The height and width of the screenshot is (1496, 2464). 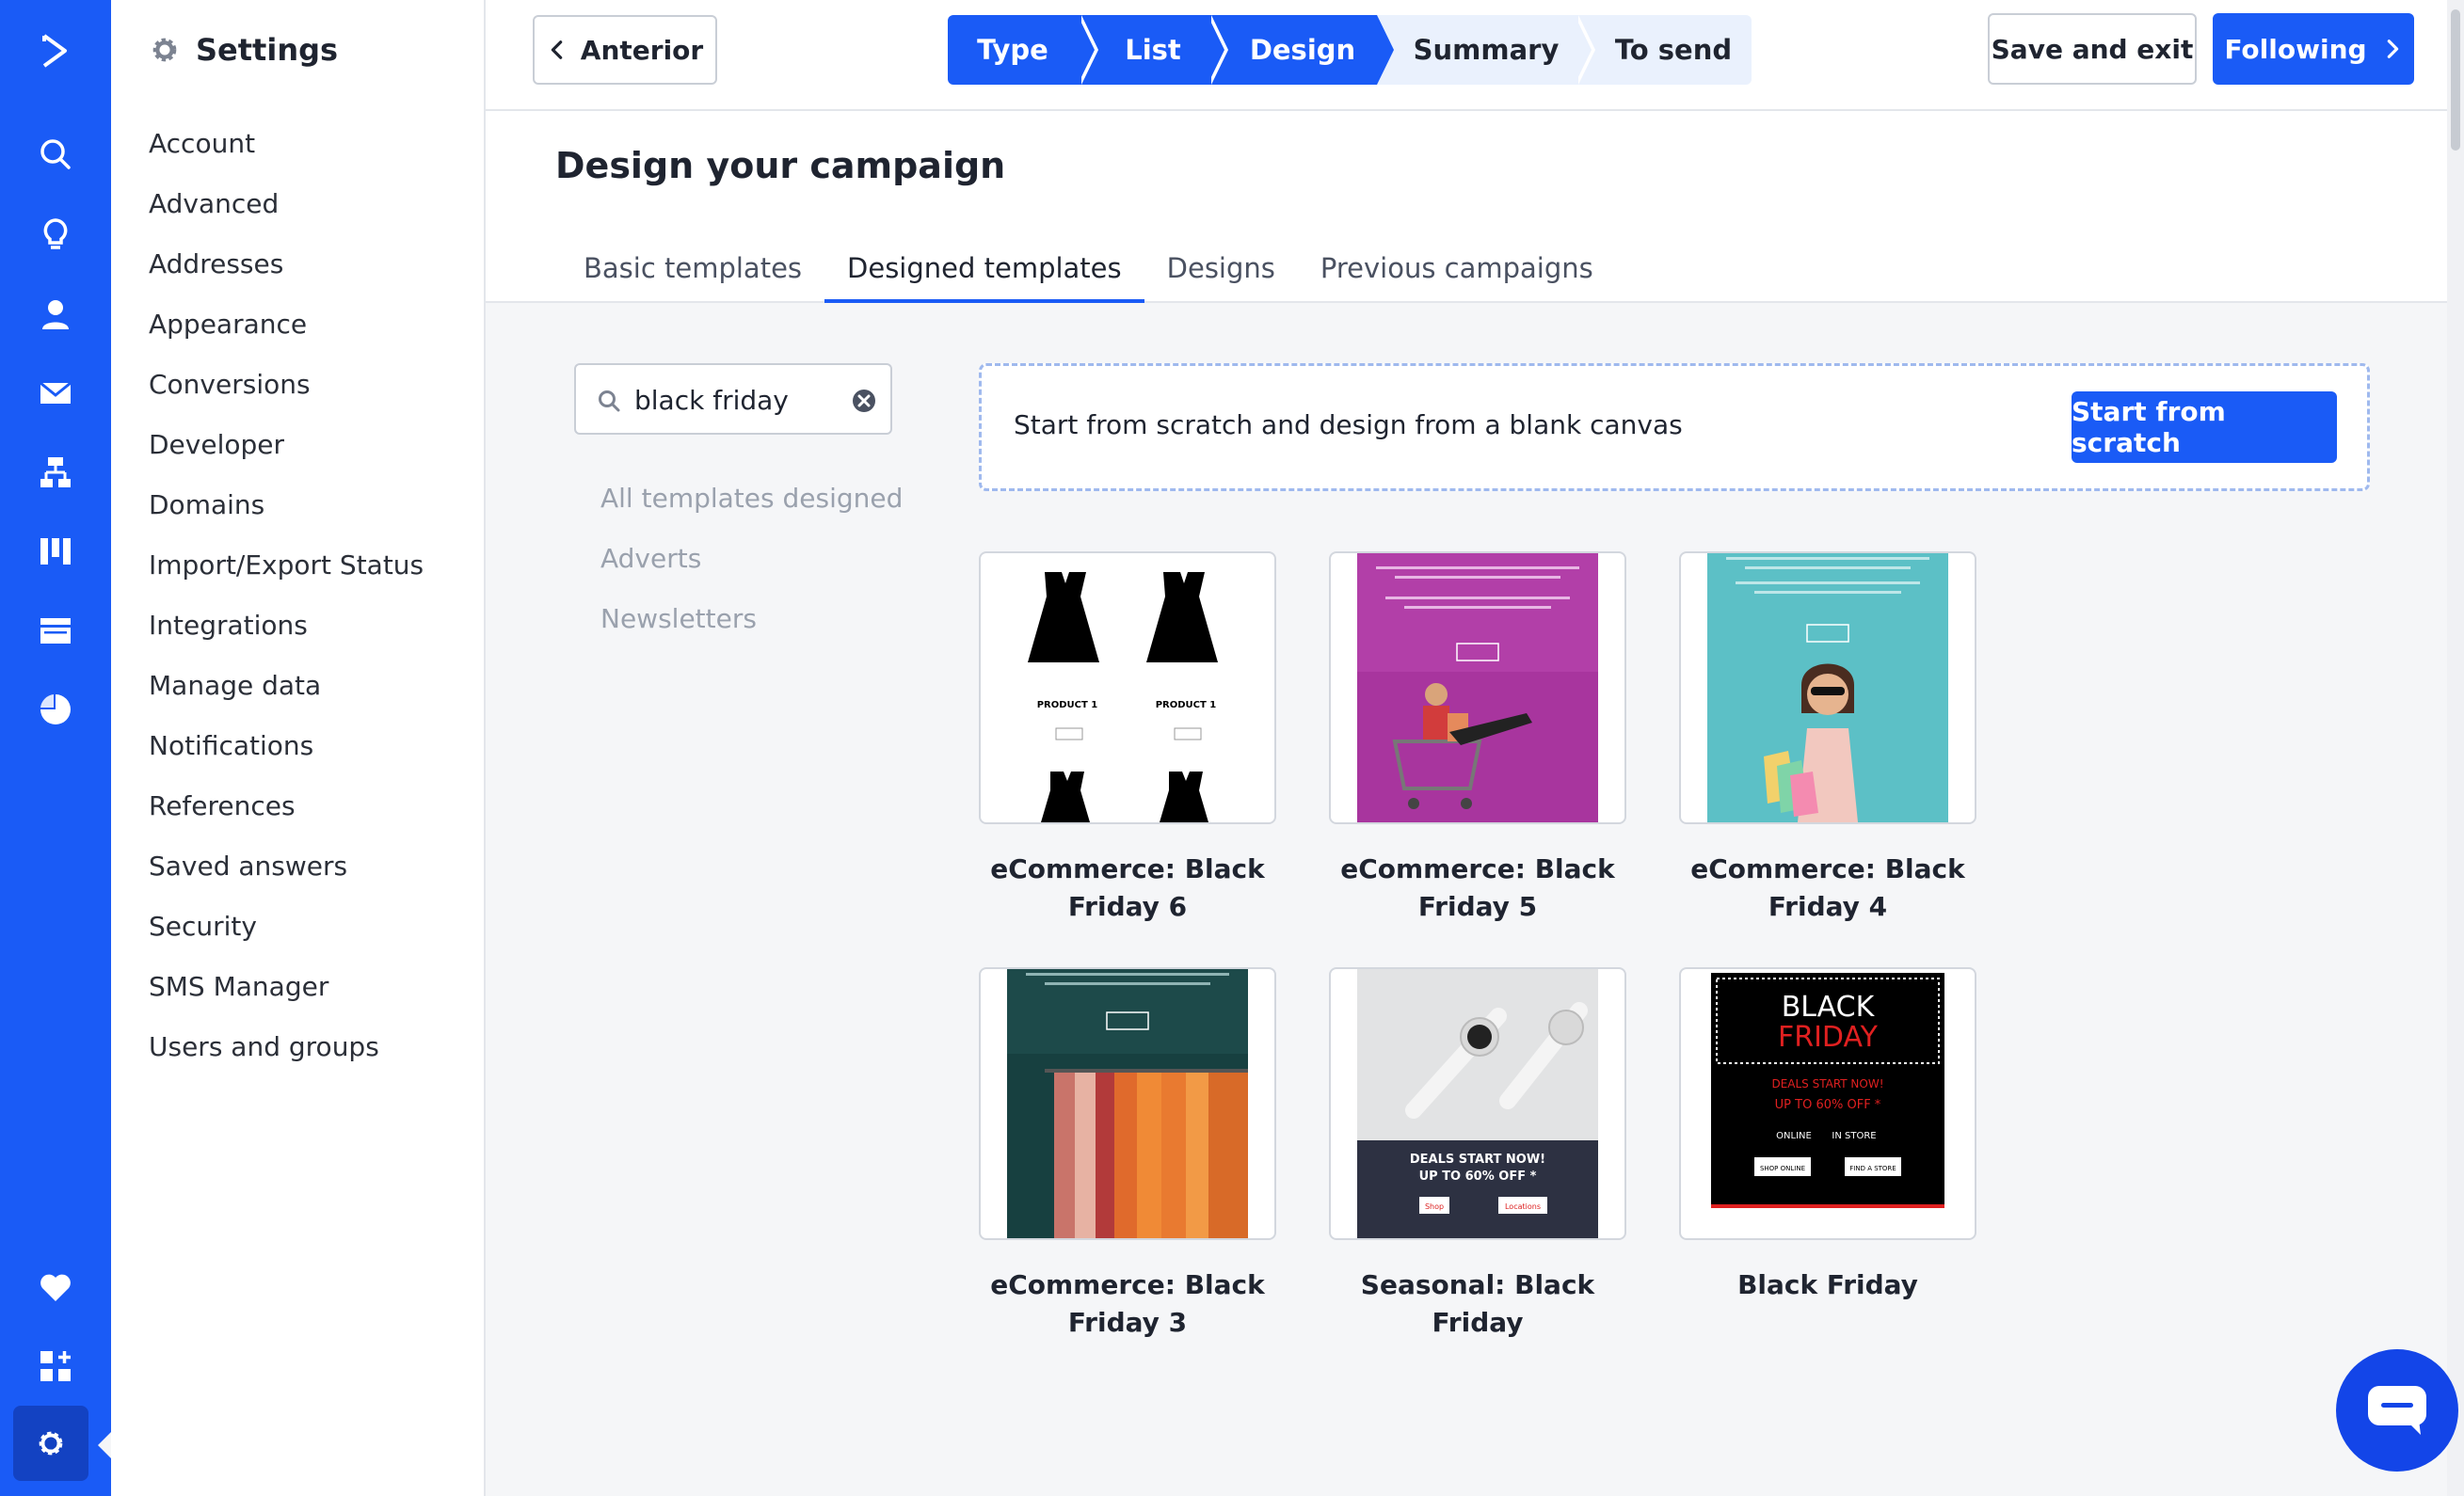 I want to click on next-button: Following, so click(x=2313, y=49).